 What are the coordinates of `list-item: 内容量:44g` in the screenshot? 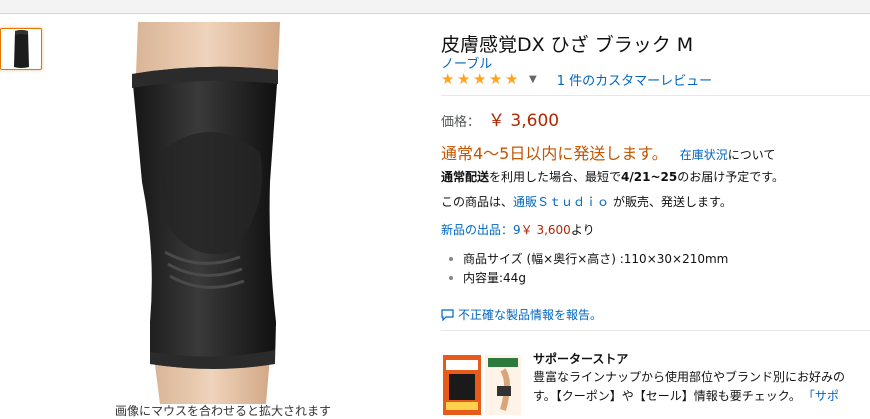 It's located at (584, 277).